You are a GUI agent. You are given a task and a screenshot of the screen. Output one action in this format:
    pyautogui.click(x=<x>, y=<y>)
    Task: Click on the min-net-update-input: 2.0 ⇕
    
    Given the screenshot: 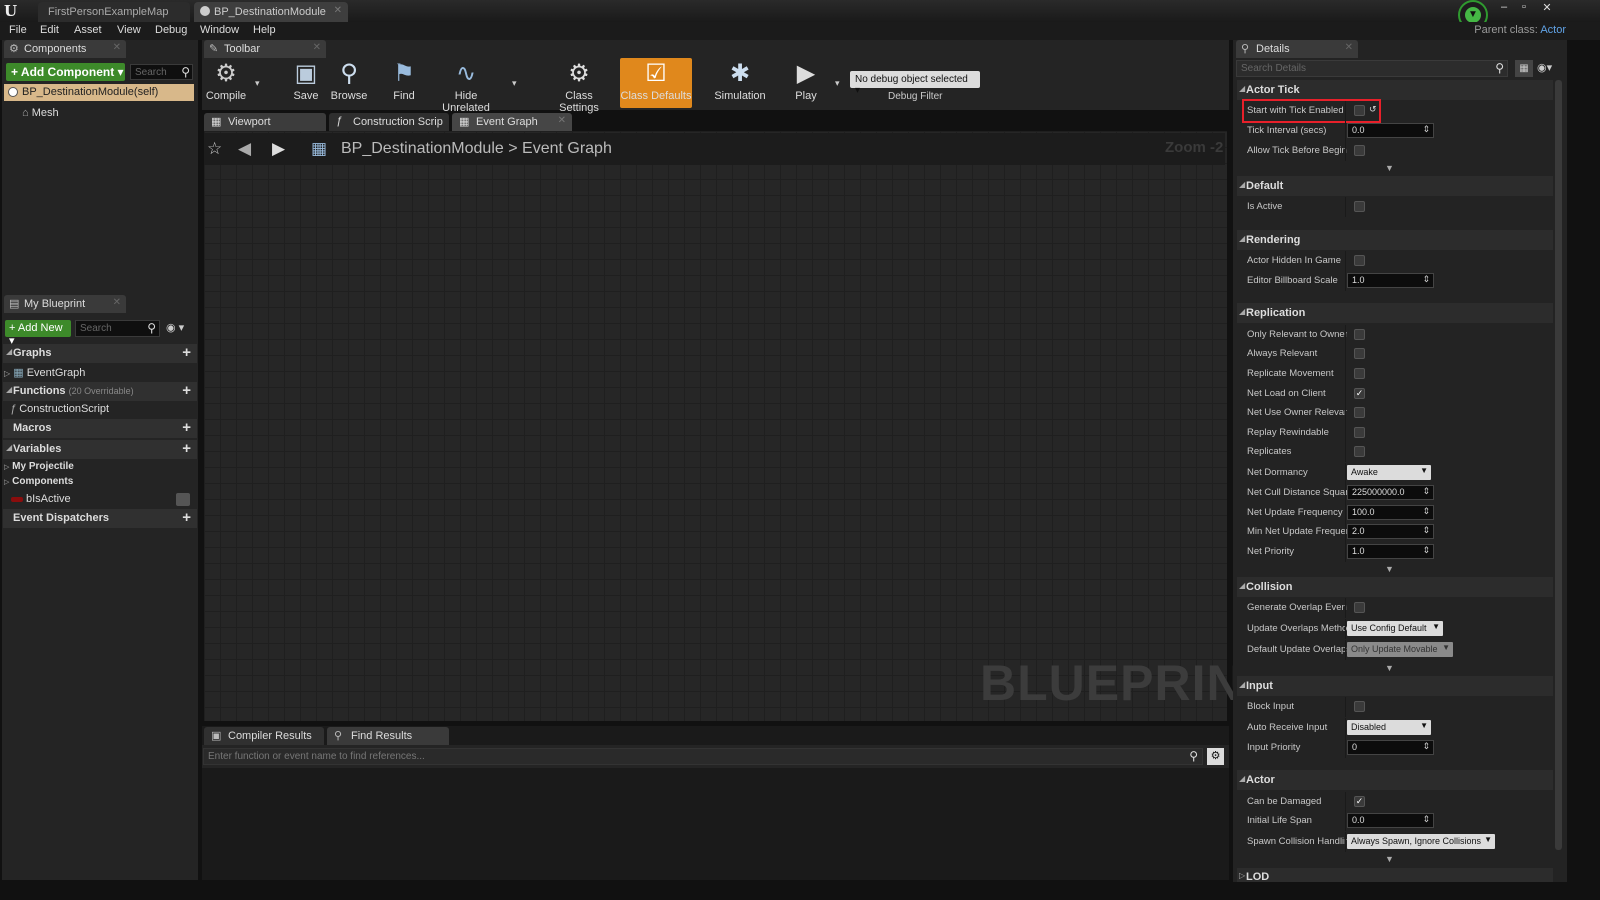 What is the action you would take?
    pyautogui.click(x=1390, y=531)
    